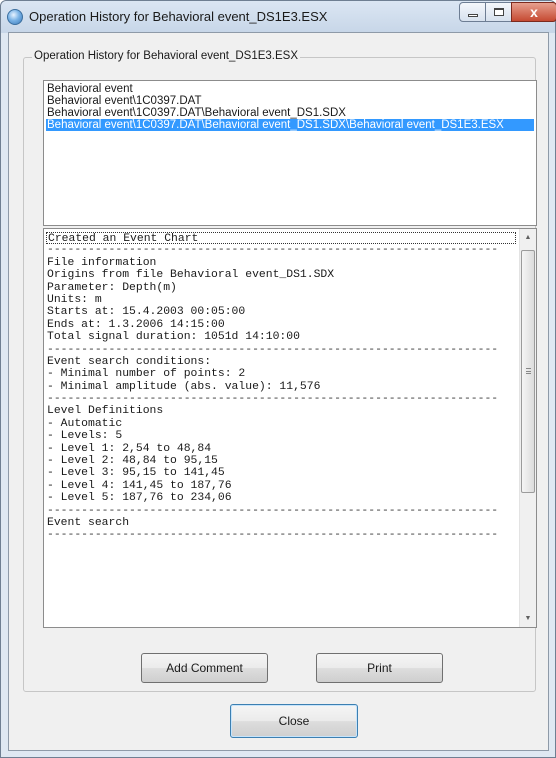  What do you see at coordinates (74, 299) in the screenshot?
I see `log-line: Units: m` at bounding box center [74, 299].